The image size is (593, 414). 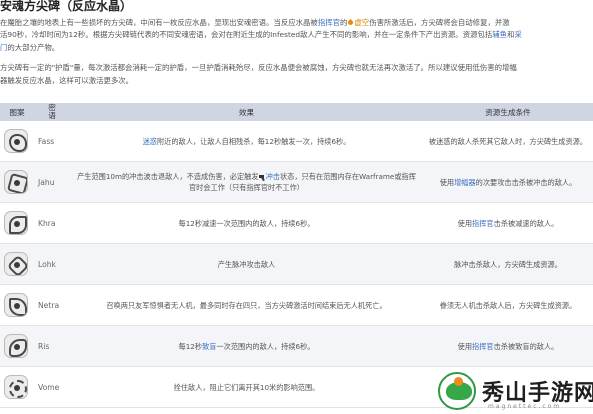 I want to click on link-amp: 增幅器, so click(x=465, y=182).